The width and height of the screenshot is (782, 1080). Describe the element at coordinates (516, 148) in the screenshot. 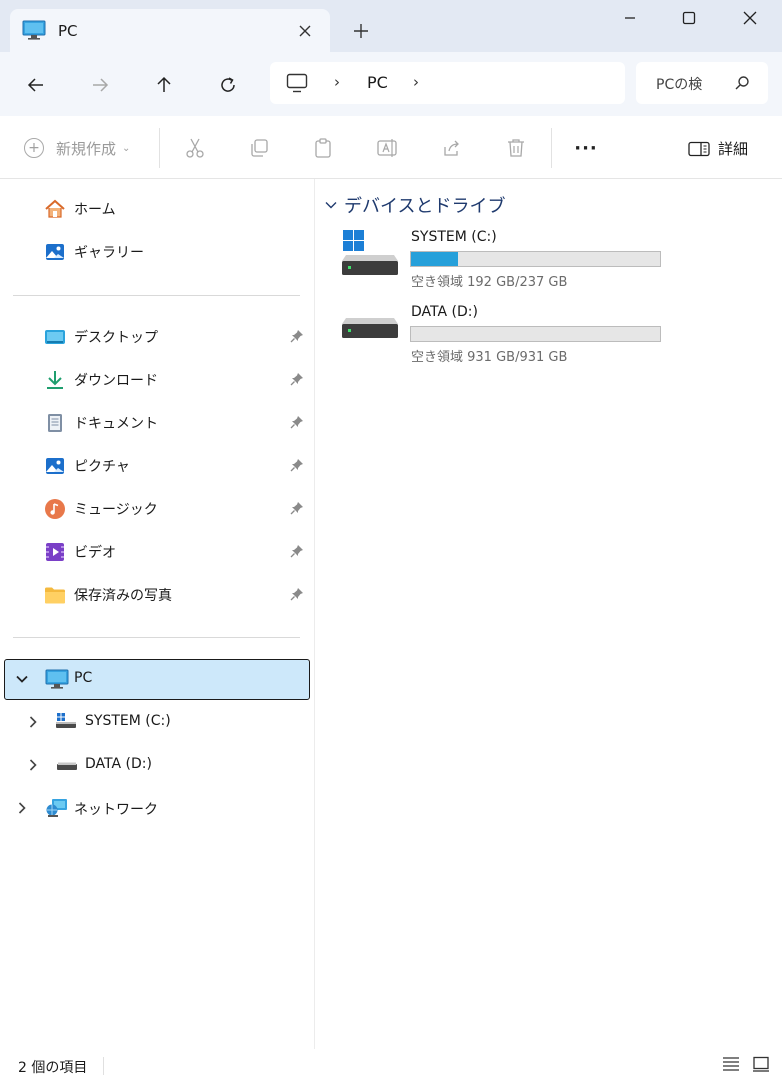

I see `delete-button` at that location.